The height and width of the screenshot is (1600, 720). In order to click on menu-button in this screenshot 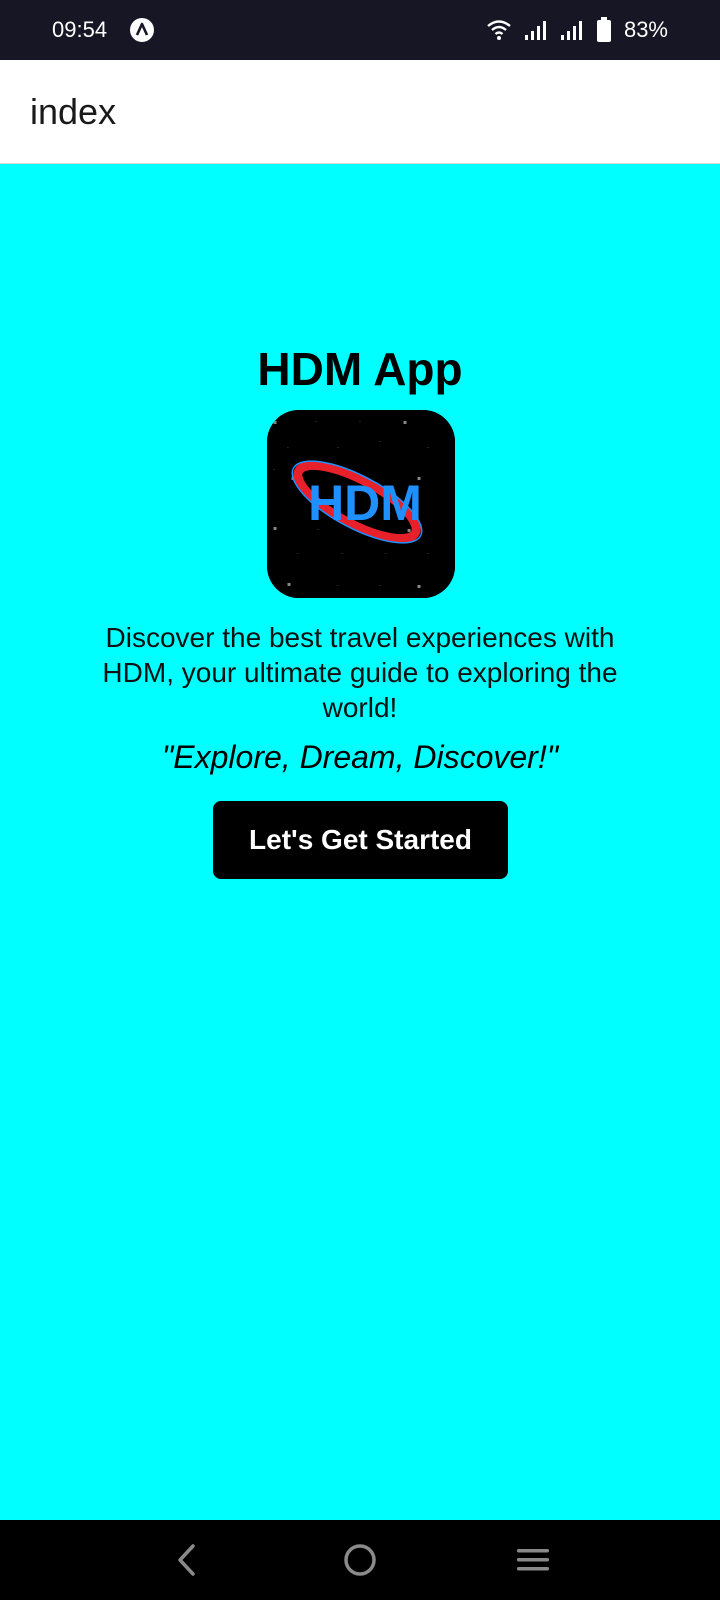, I will do `click(533, 1560)`.